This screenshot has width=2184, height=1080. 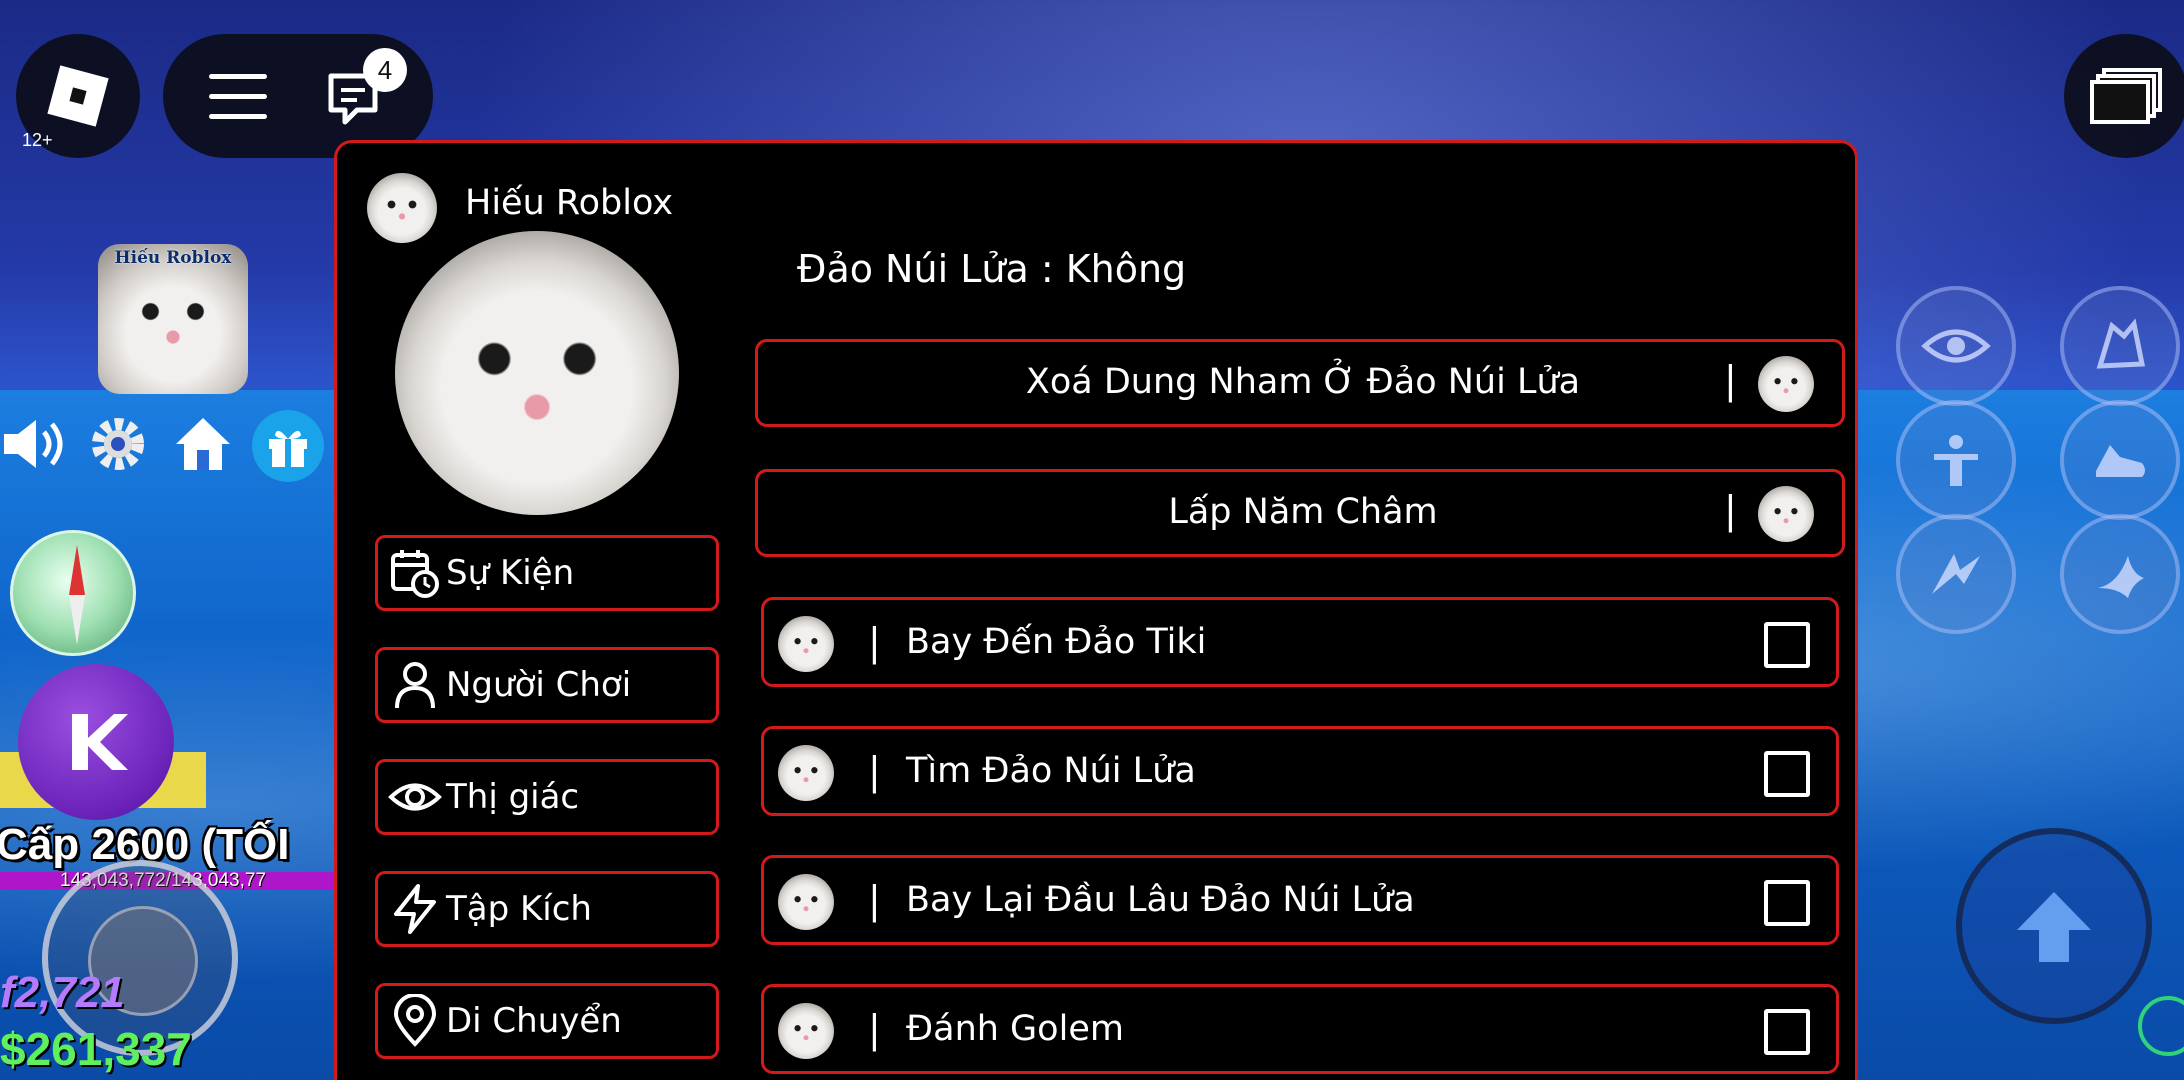 I want to click on speaker-icon, so click(x=36, y=444).